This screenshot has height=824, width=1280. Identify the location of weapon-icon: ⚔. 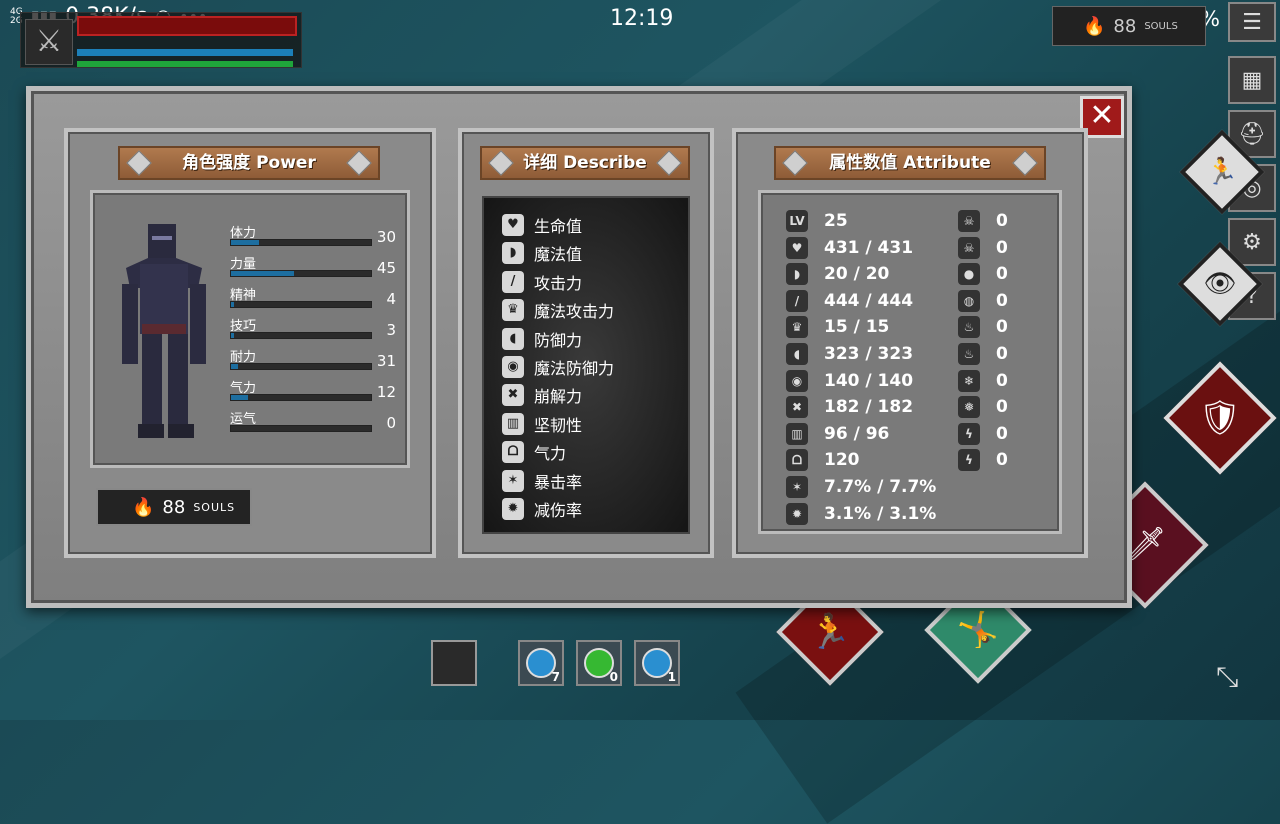
(49, 42).